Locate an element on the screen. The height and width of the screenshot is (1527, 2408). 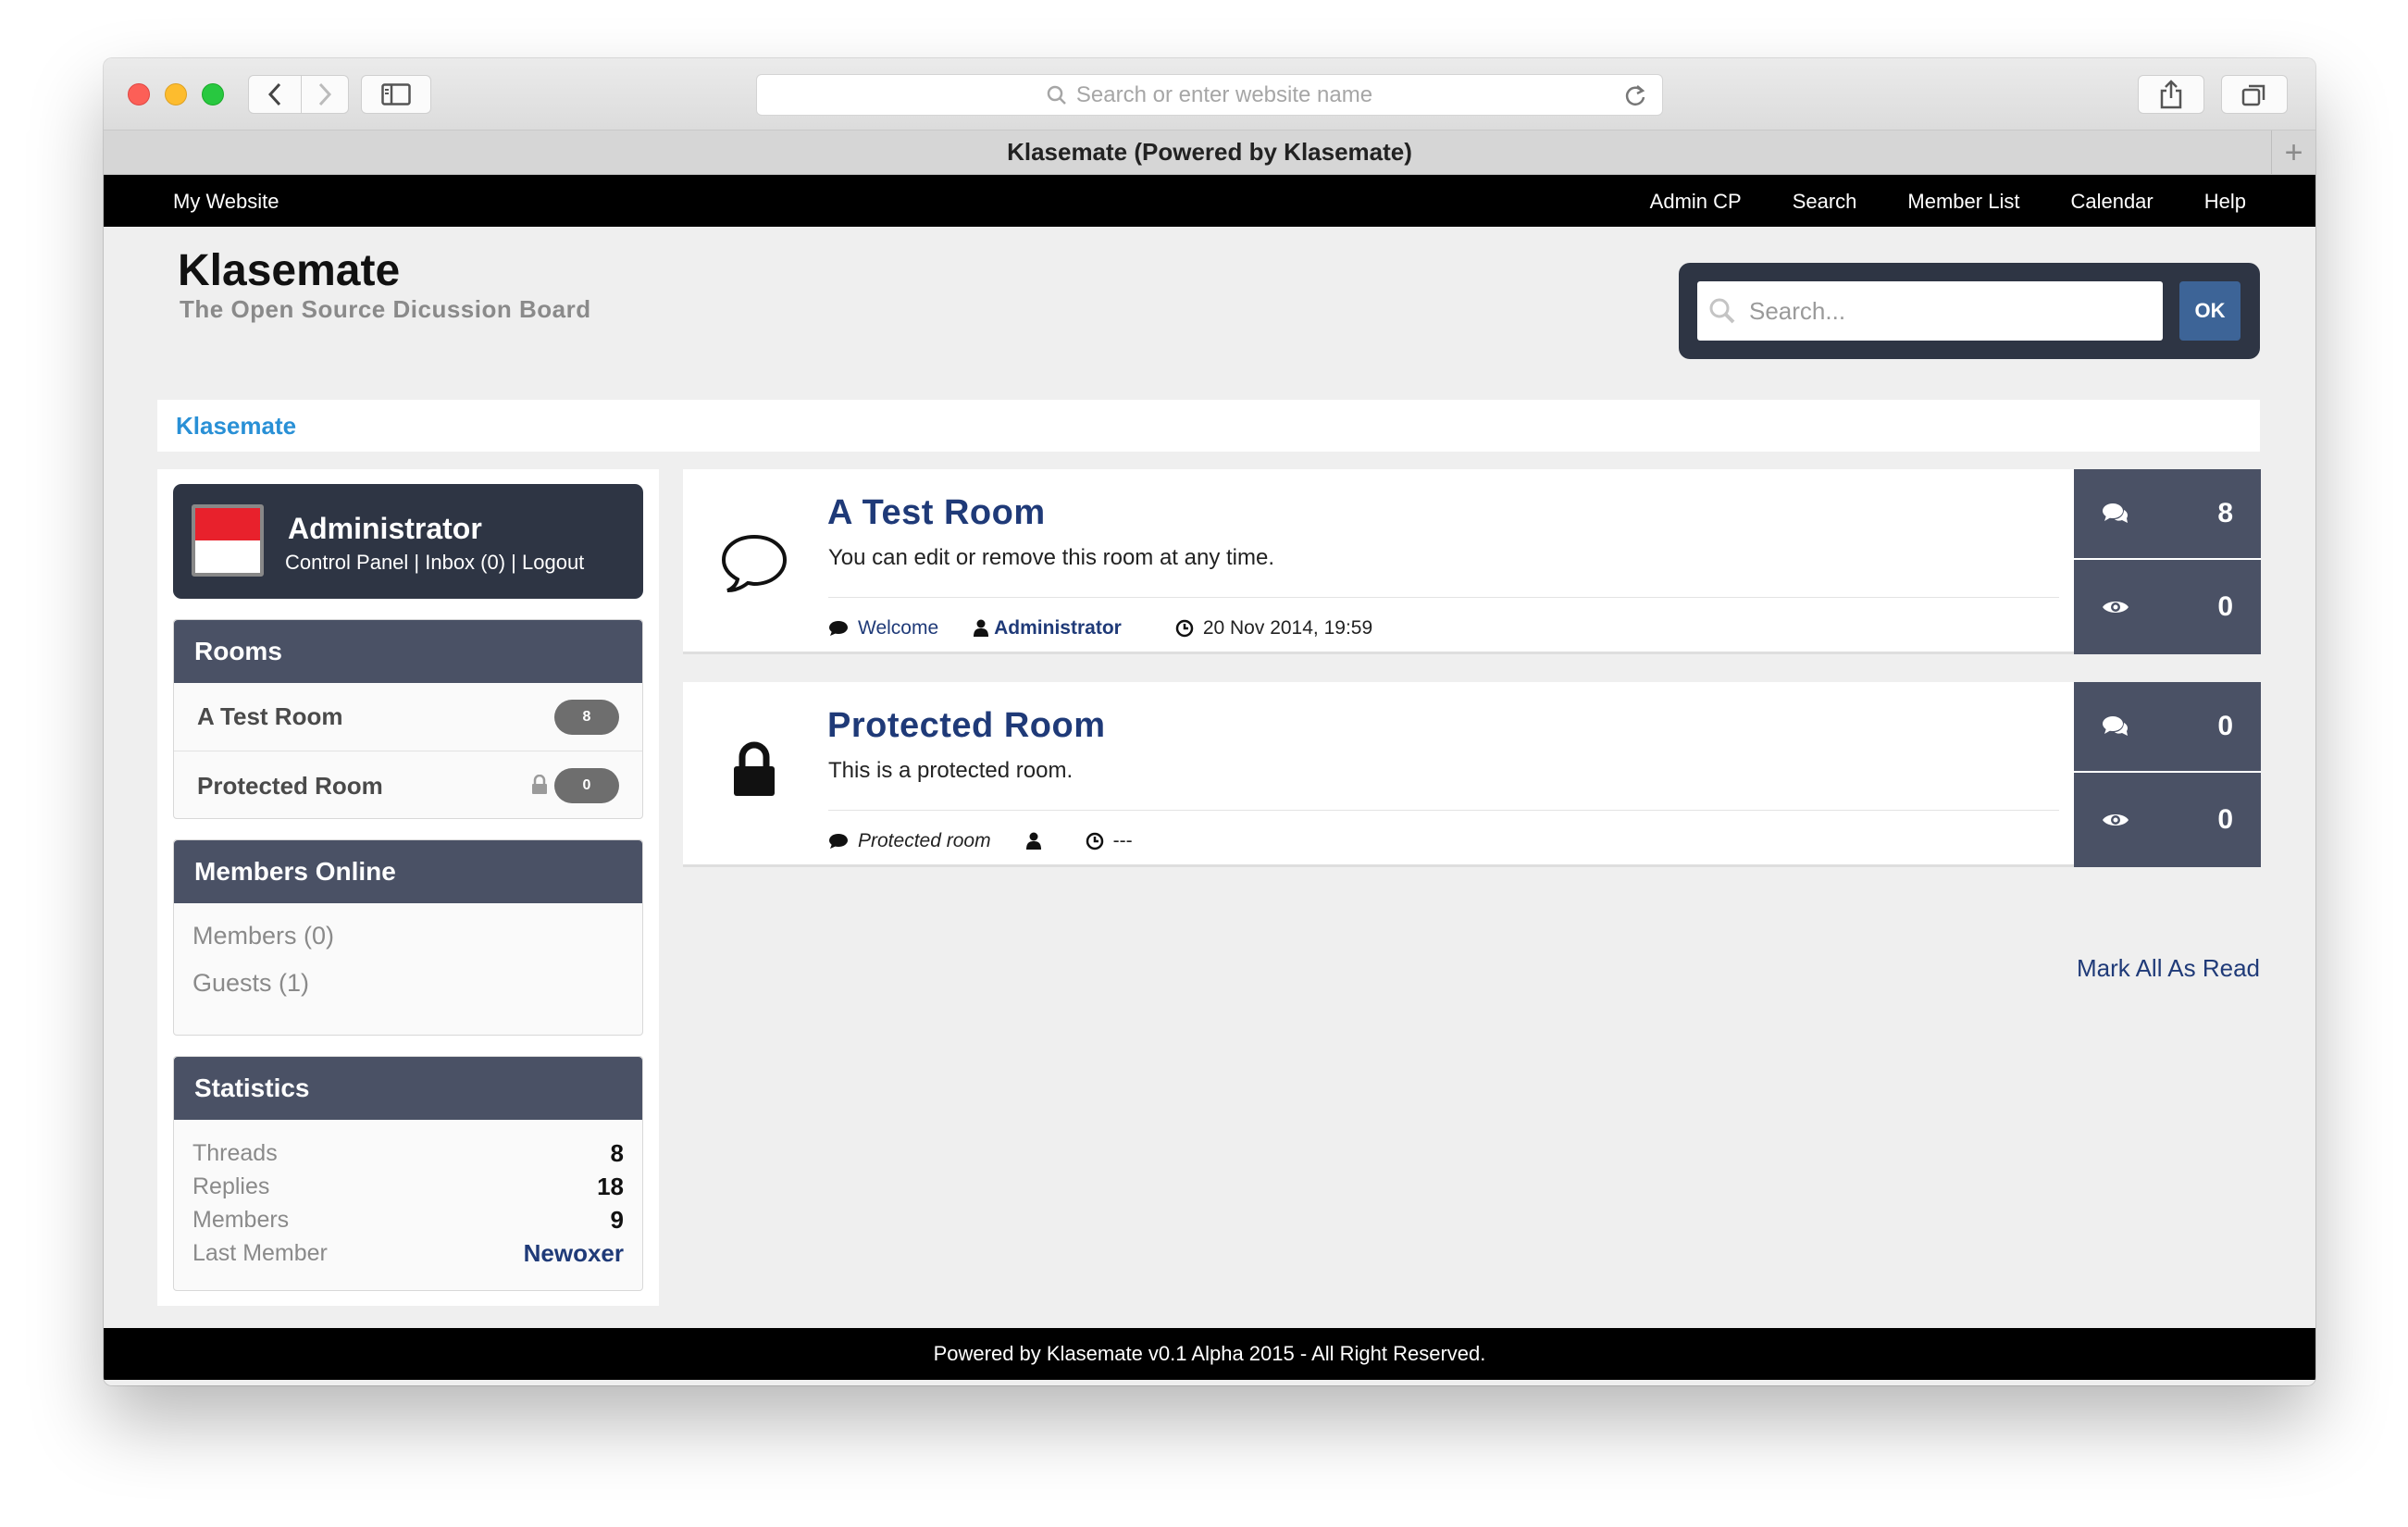
last-author-meta: Administrator is located at coordinates (1048, 628).